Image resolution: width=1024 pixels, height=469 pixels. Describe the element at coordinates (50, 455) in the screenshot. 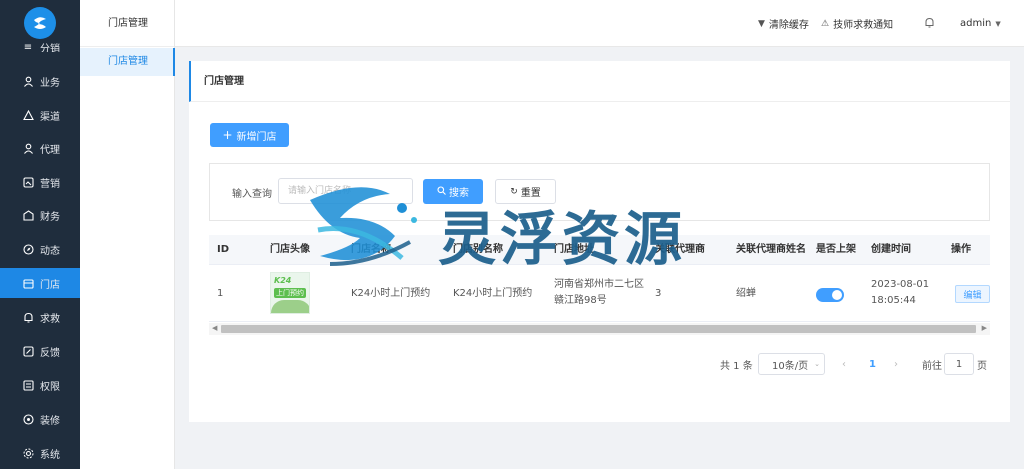

I see `nav-item-label: 系统` at that location.